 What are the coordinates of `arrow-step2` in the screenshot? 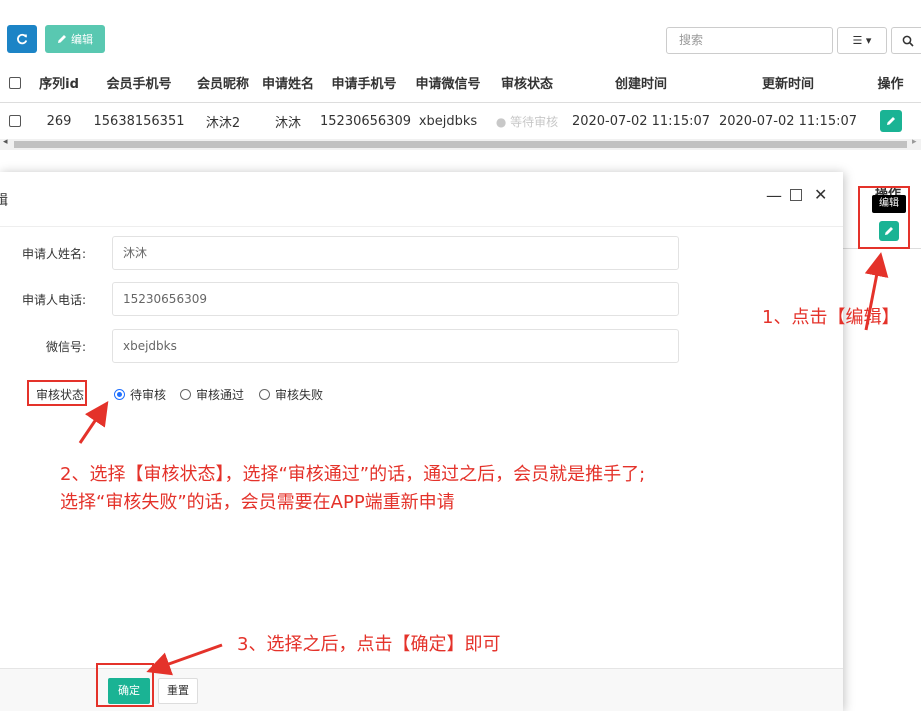 It's located at (93, 422).